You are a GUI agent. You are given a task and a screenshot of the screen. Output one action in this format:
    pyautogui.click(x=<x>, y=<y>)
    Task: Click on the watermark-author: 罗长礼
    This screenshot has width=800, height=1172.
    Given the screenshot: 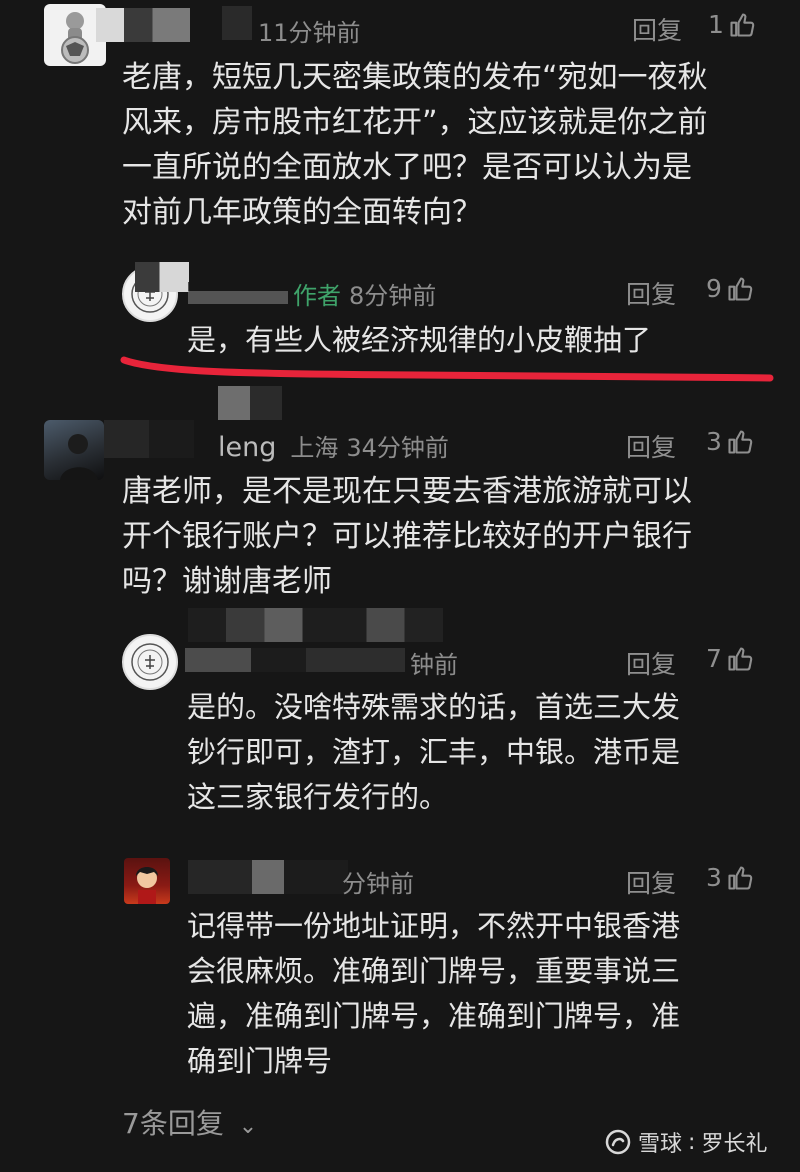 What is the action you would take?
    pyautogui.click(x=734, y=1144)
    